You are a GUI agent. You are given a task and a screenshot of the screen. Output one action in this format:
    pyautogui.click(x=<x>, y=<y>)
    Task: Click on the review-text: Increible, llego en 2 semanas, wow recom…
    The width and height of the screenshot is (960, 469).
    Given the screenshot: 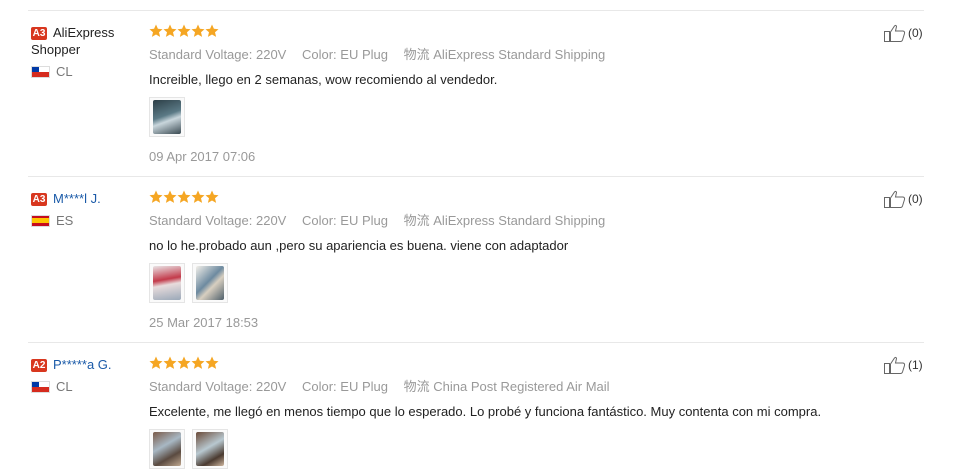 What is the action you would take?
    pyautogui.click(x=323, y=79)
    